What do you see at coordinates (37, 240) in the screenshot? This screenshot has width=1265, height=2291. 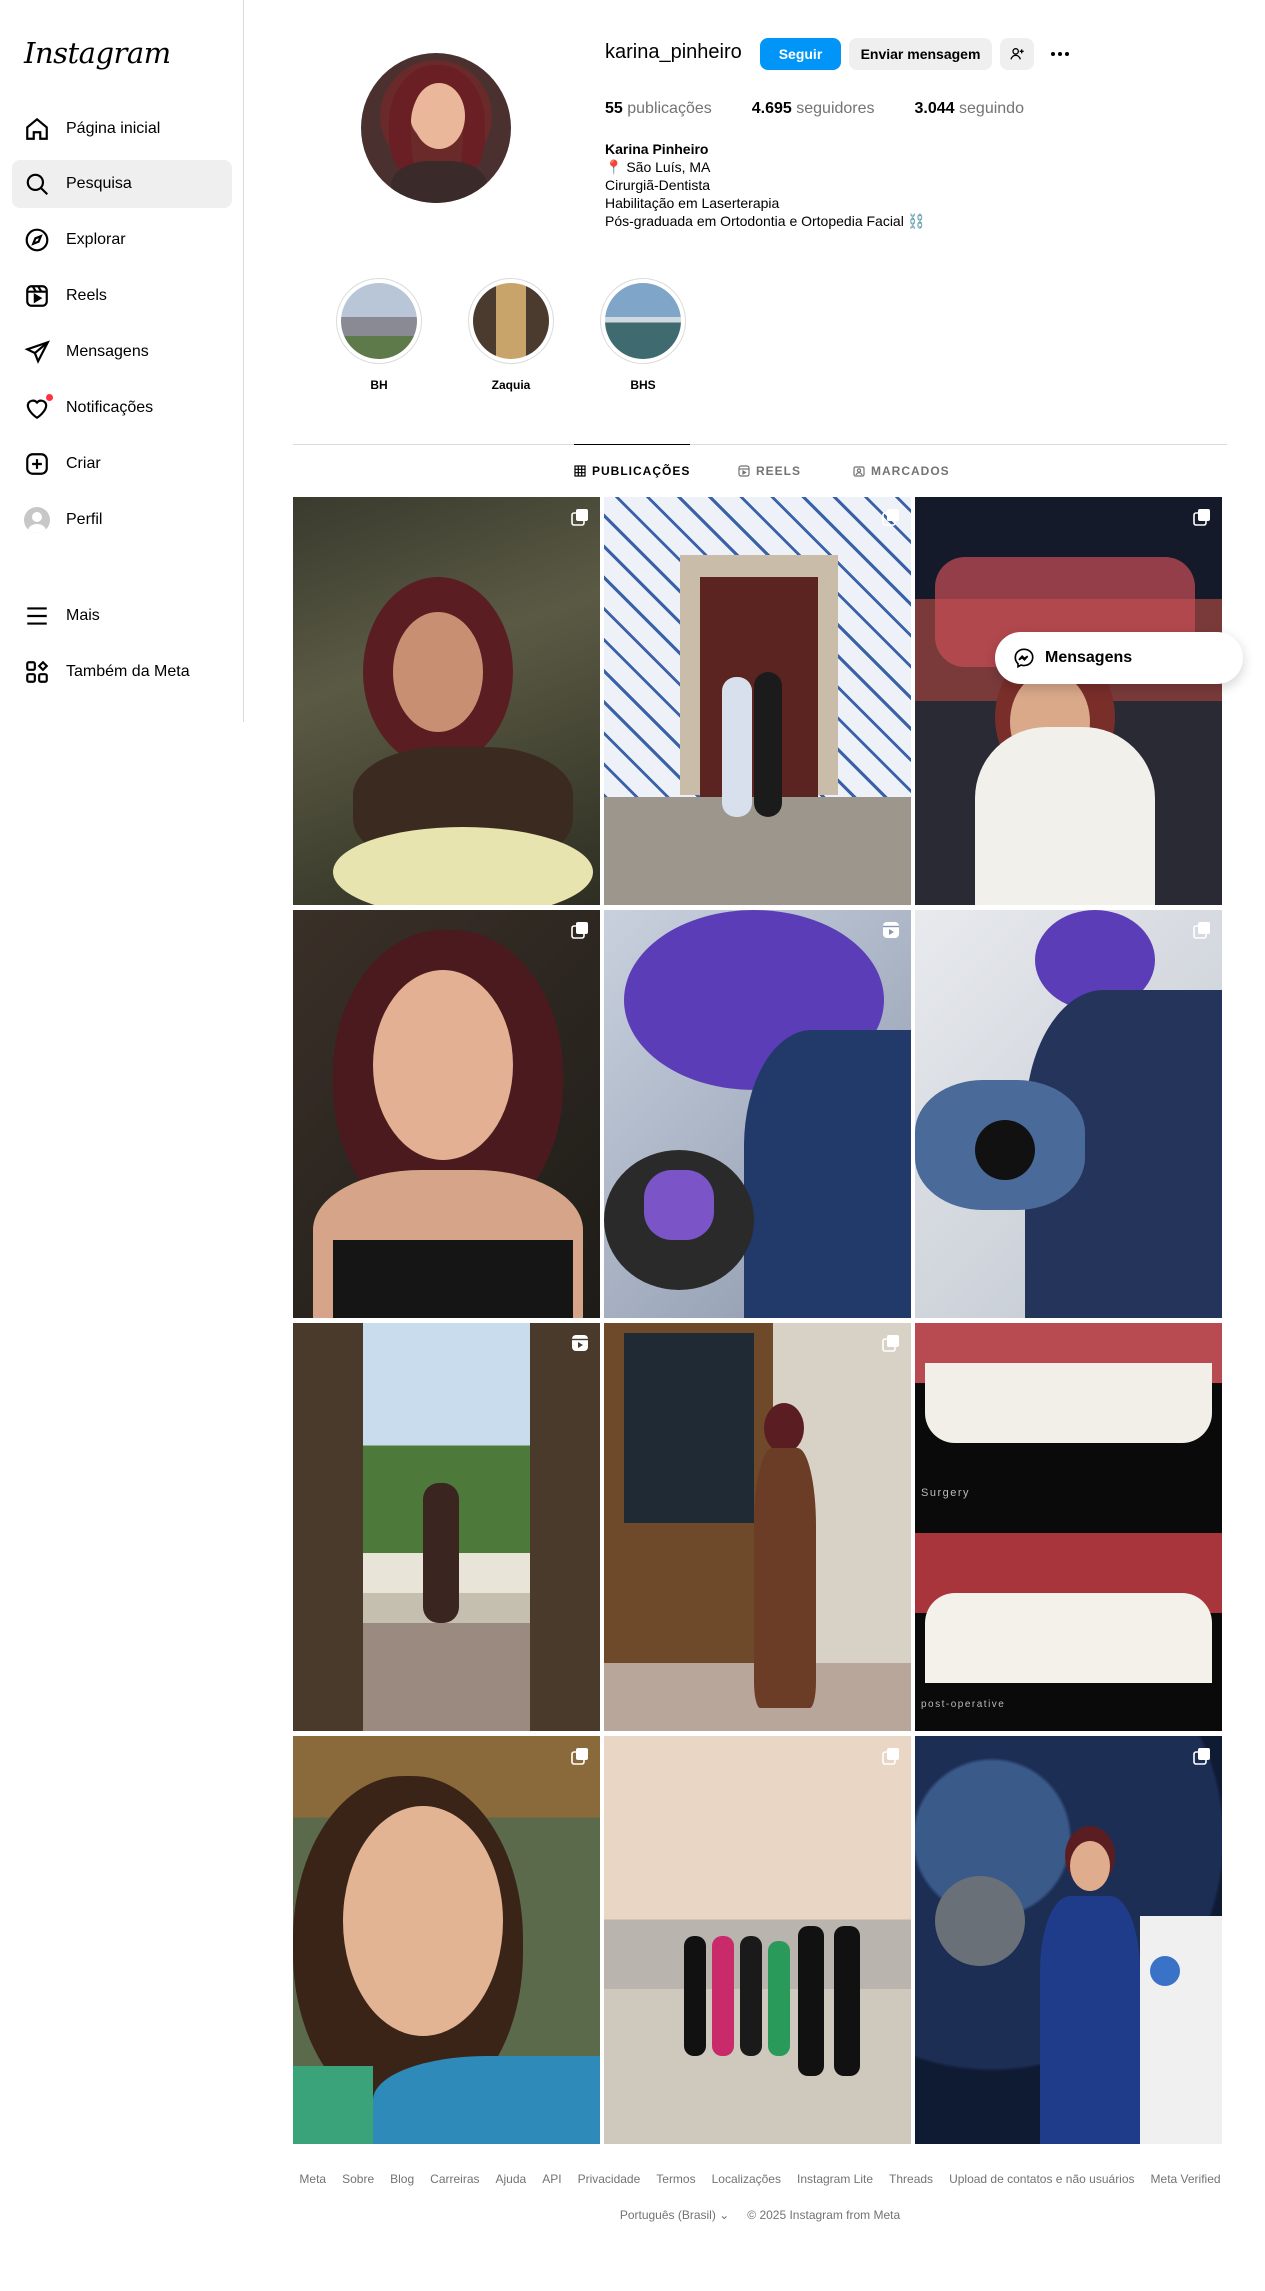 I see `compass-icon` at bounding box center [37, 240].